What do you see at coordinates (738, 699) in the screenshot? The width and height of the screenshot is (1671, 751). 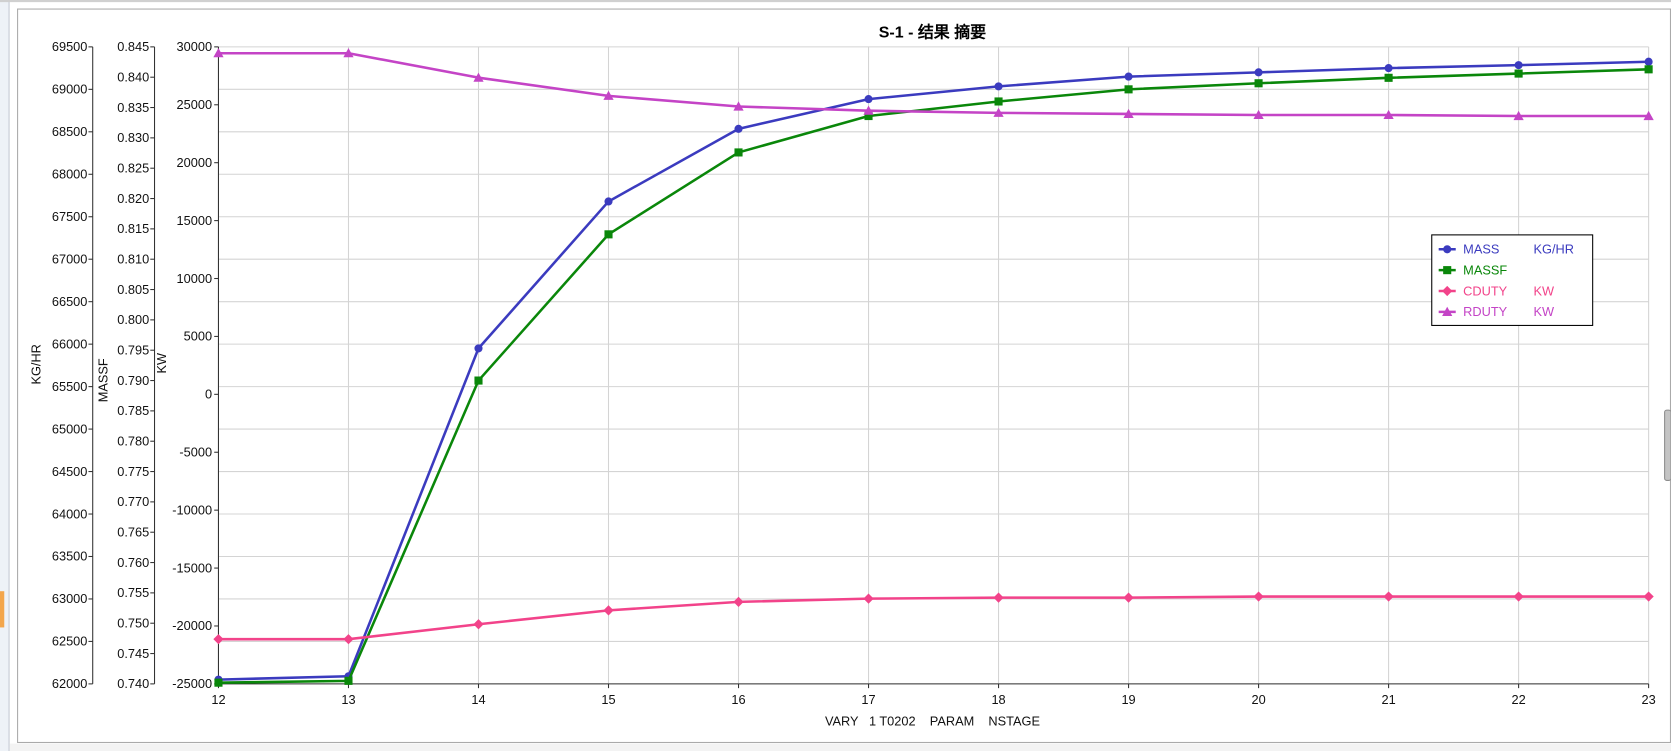 I see `x-tick-label: 16` at bounding box center [738, 699].